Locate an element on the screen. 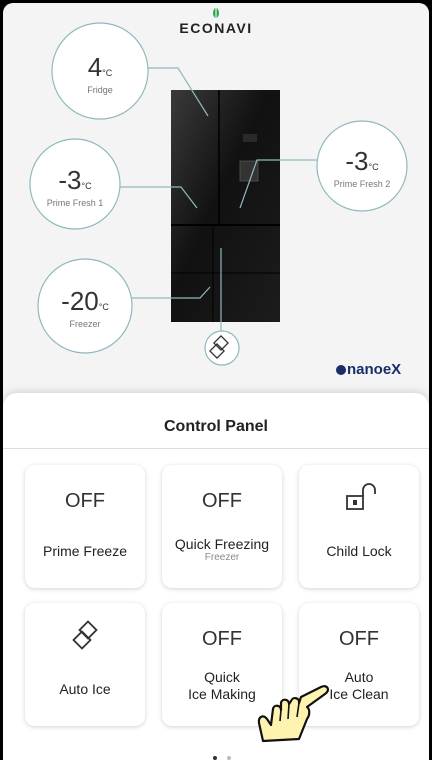  auto-ice-label: Auto Ice is located at coordinates (85, 689).